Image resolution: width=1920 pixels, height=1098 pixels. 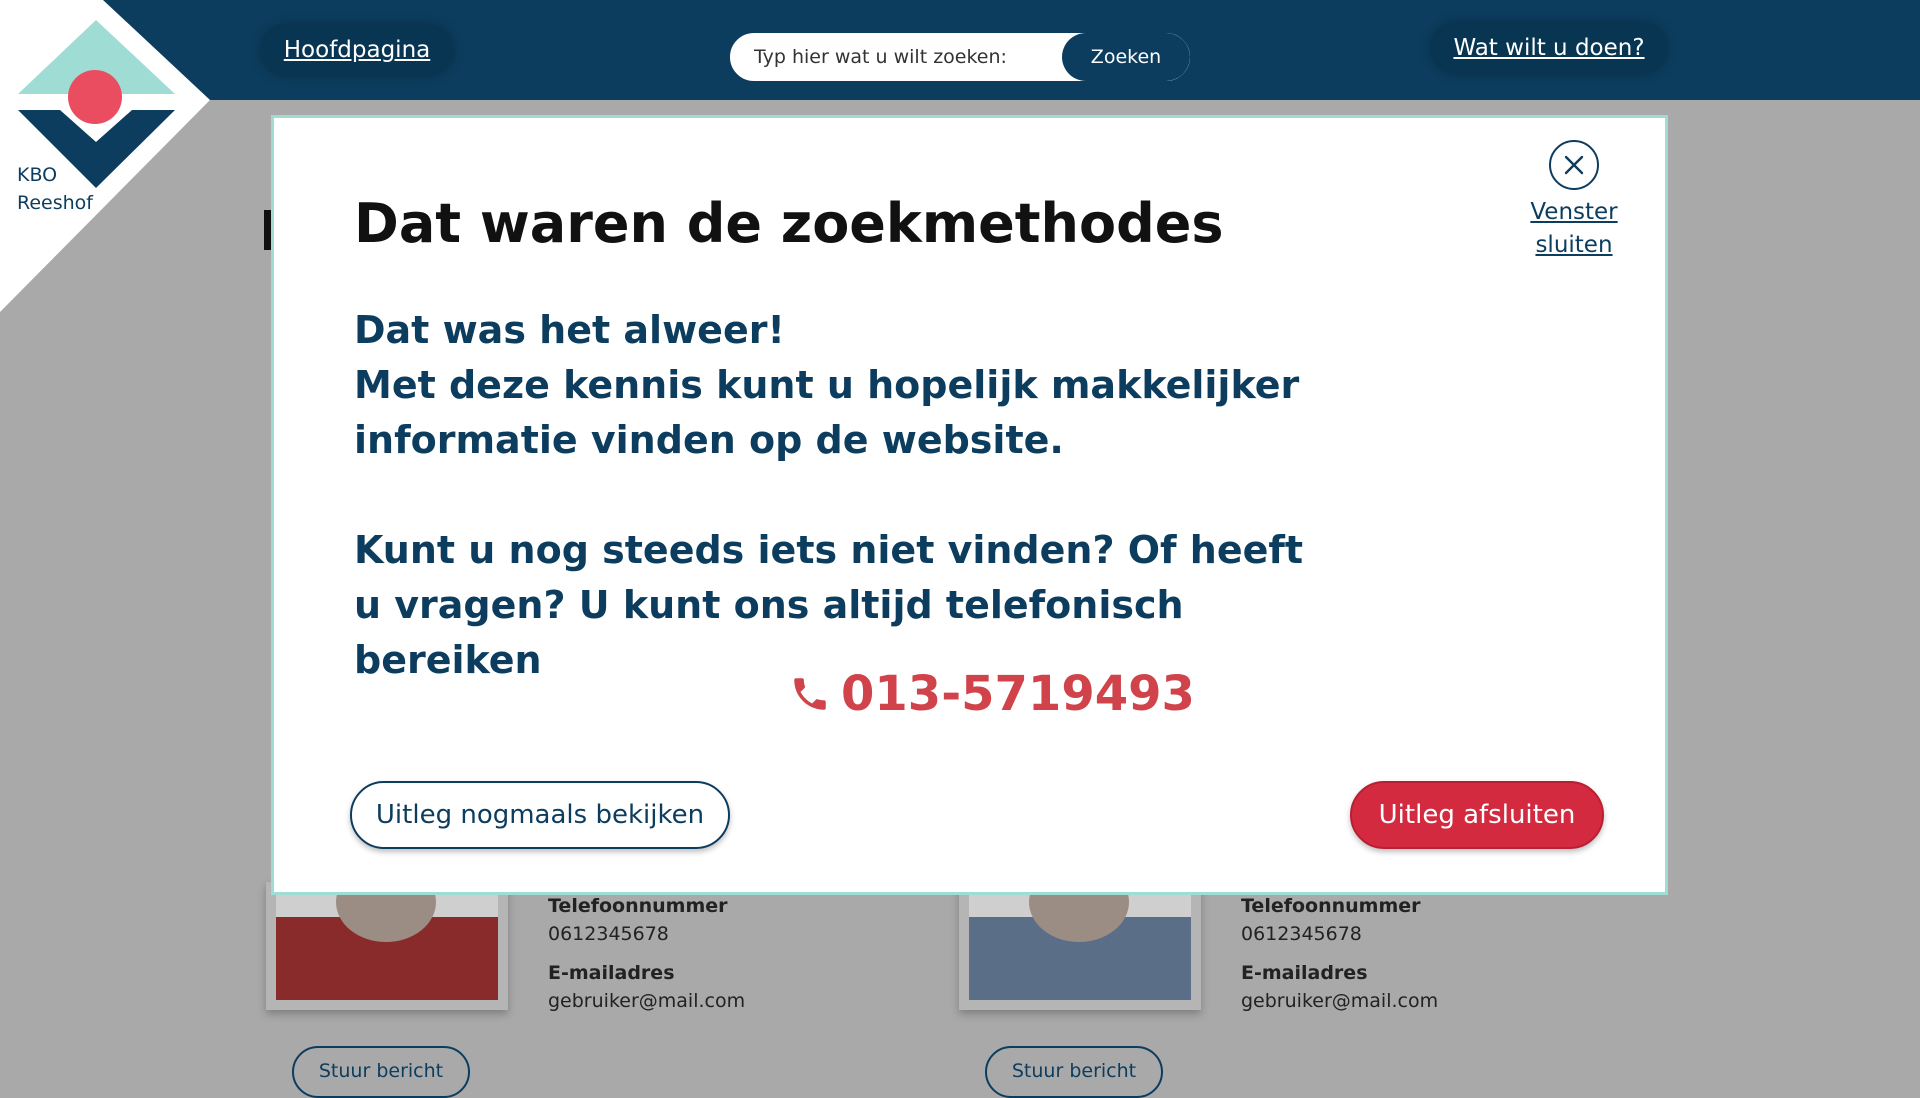 I want to click on logo-text: KBO Reeshof, so click(x=55, y=189).